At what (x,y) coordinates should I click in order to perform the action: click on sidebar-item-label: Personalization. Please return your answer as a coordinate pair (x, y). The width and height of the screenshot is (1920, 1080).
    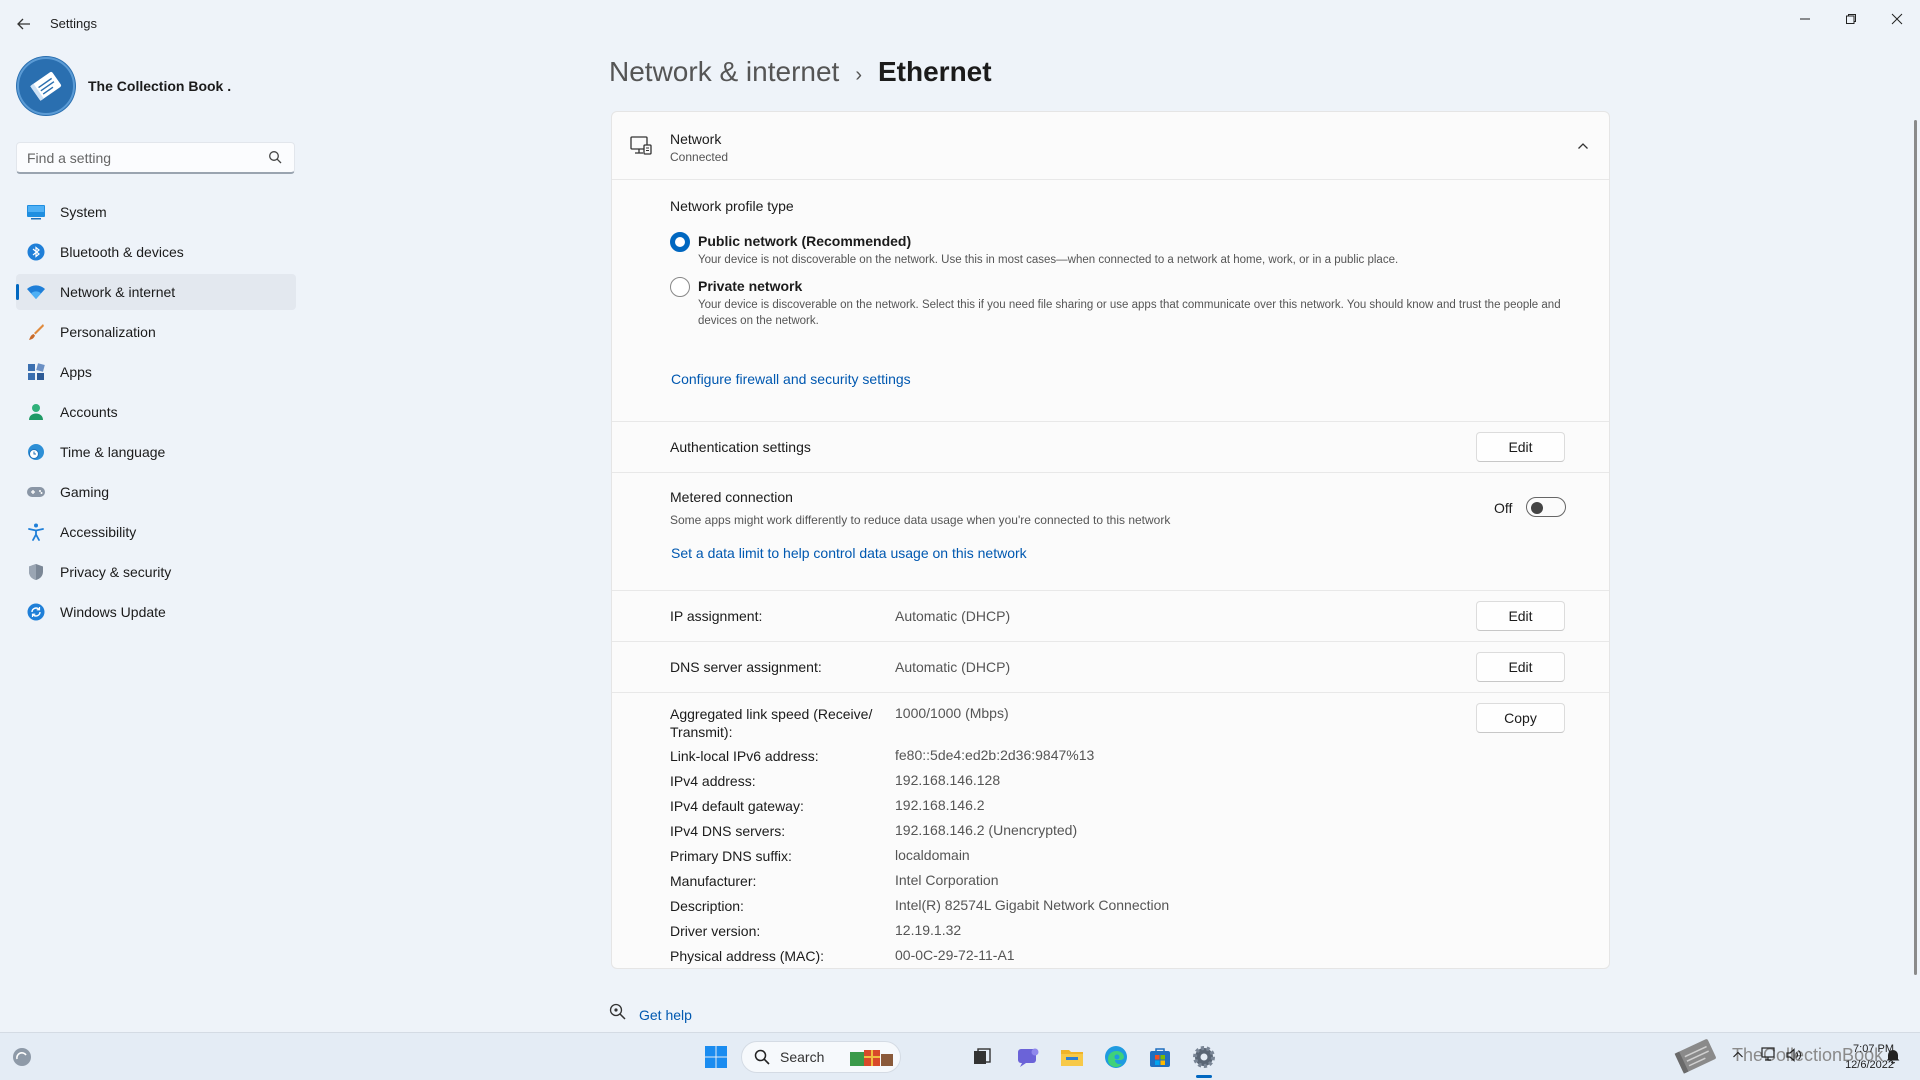
    Looking at the image, I should click on (108, 332).